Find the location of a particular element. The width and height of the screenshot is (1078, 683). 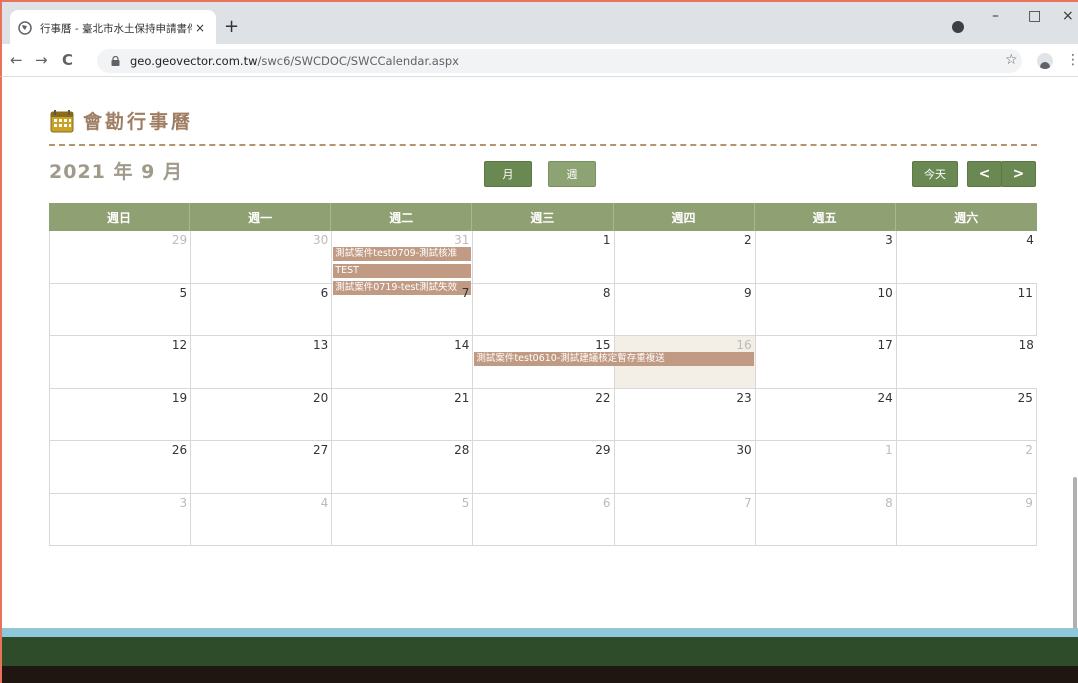

maximize-icon: □ is located at coordinates (1034, 16).